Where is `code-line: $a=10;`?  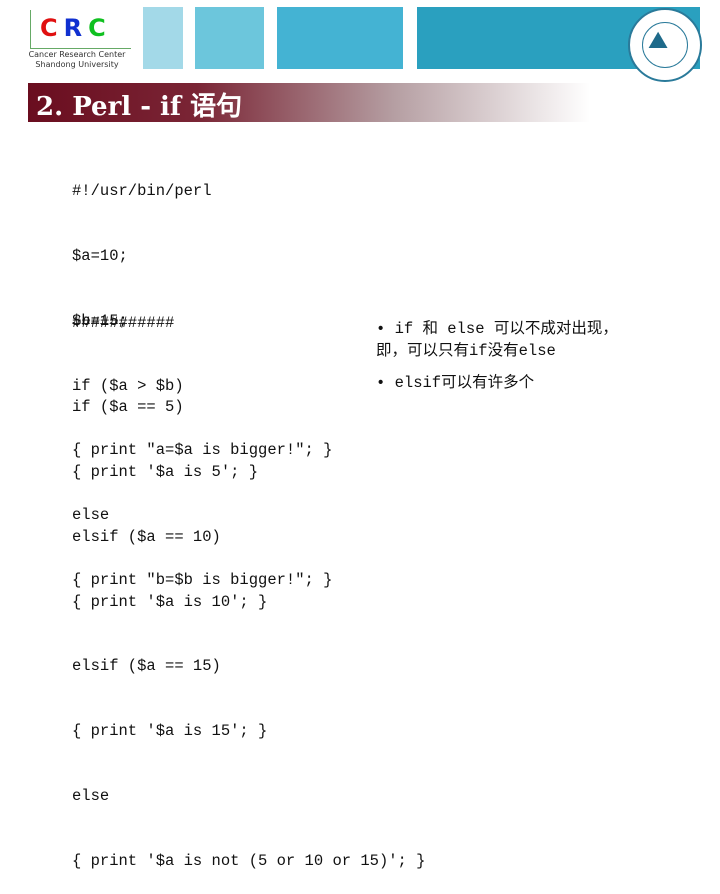
code-line: $a=10; is located at coordinates (100, 255).